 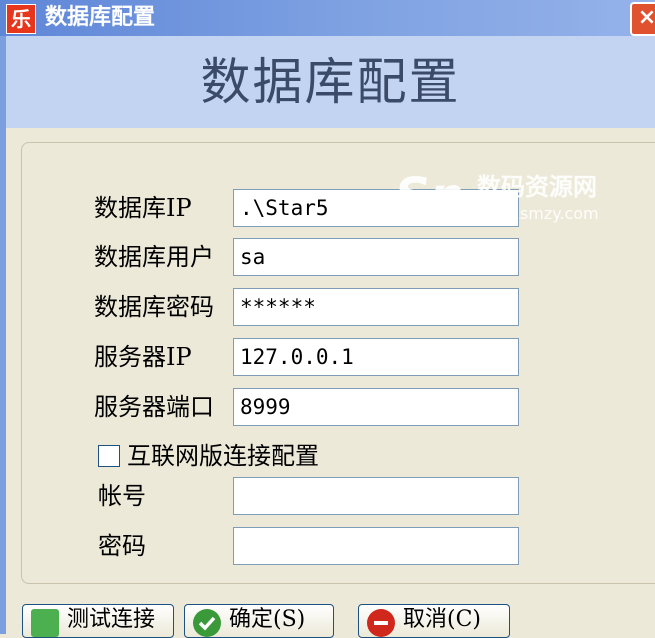 I want to click on no-entry-icon, so click(x=381, y=623).